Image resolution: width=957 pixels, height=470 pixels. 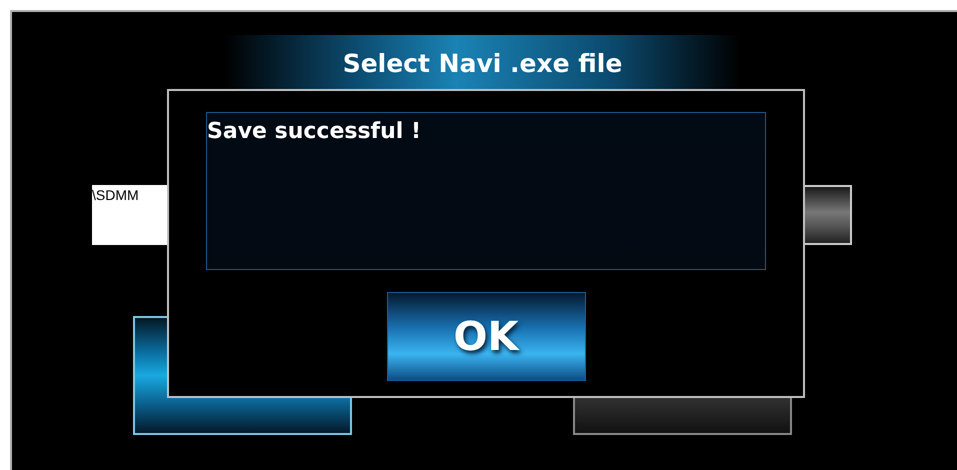 I want to click on screen-title: Select Navi .exe file, so click(x=482, y=63).